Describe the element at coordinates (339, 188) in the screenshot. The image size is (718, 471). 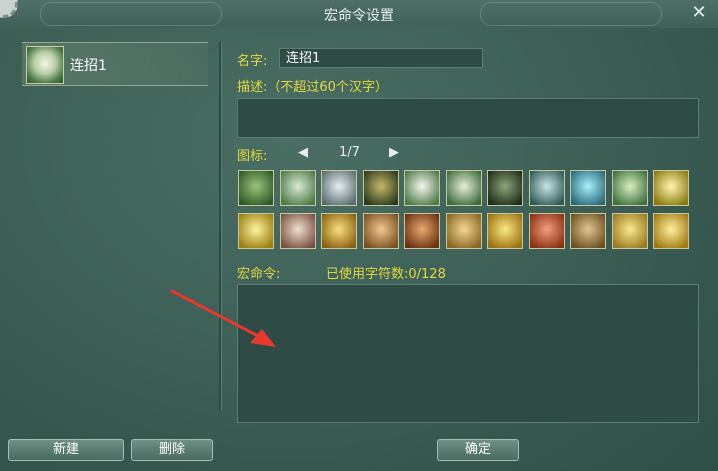
I see `swirl-icon` at that location.